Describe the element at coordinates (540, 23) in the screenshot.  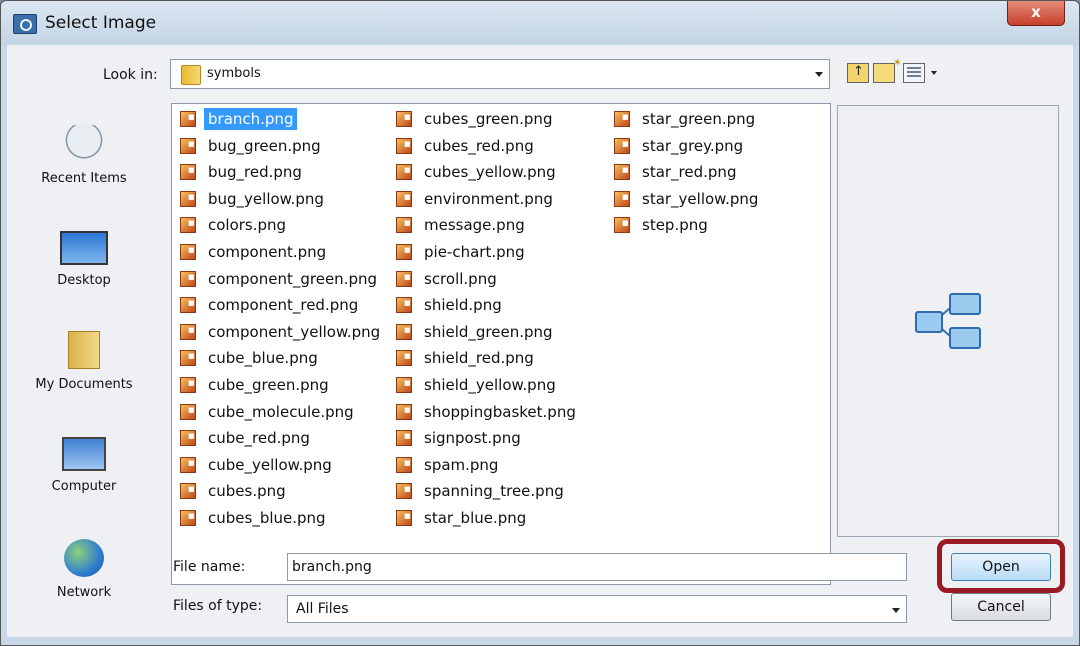
I see `title-bar: Select Image x` at that location.